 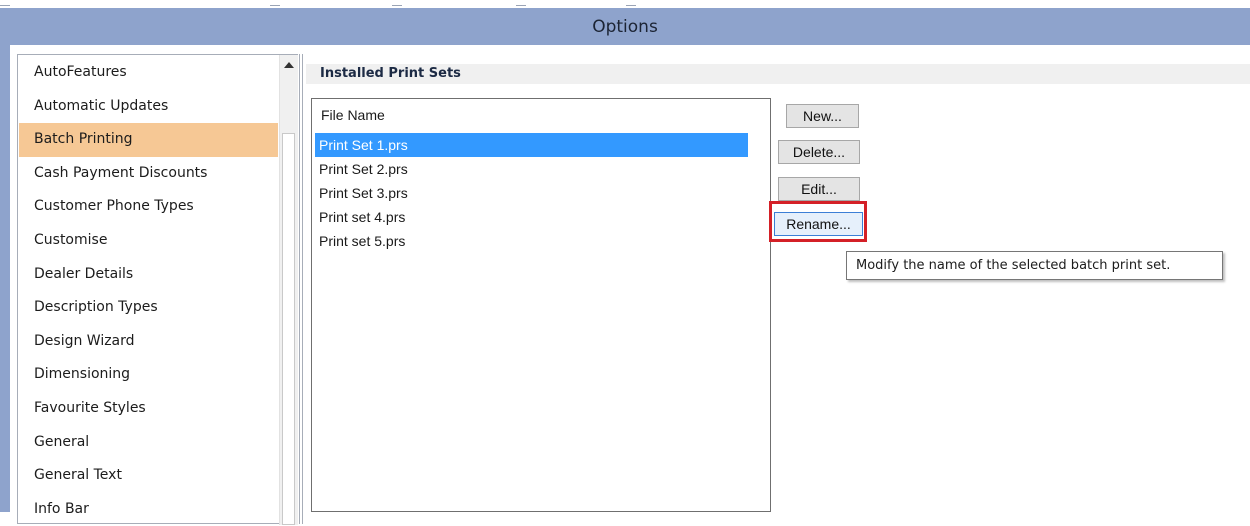 I want to click on category-item-general-text: General Text, so click(x=148, y=476).